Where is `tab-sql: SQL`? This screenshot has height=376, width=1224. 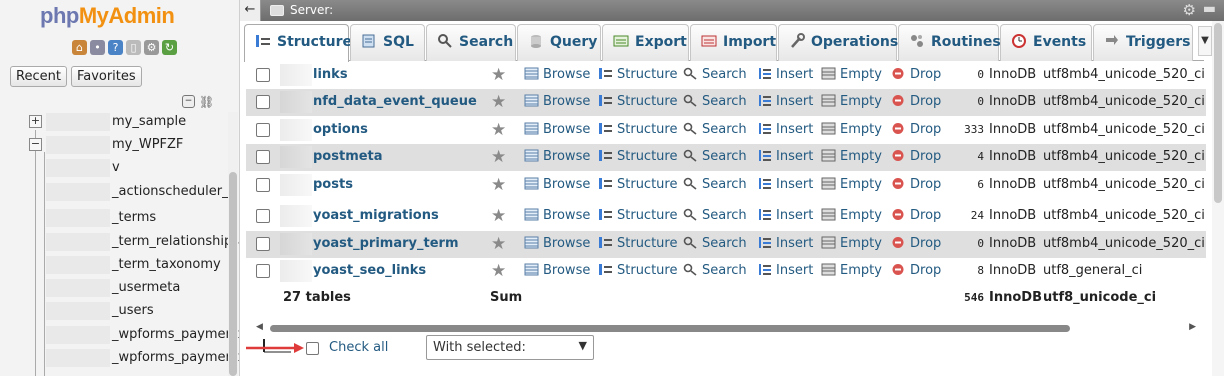
tab-sql: SQL is located at coordinates (387, 42).